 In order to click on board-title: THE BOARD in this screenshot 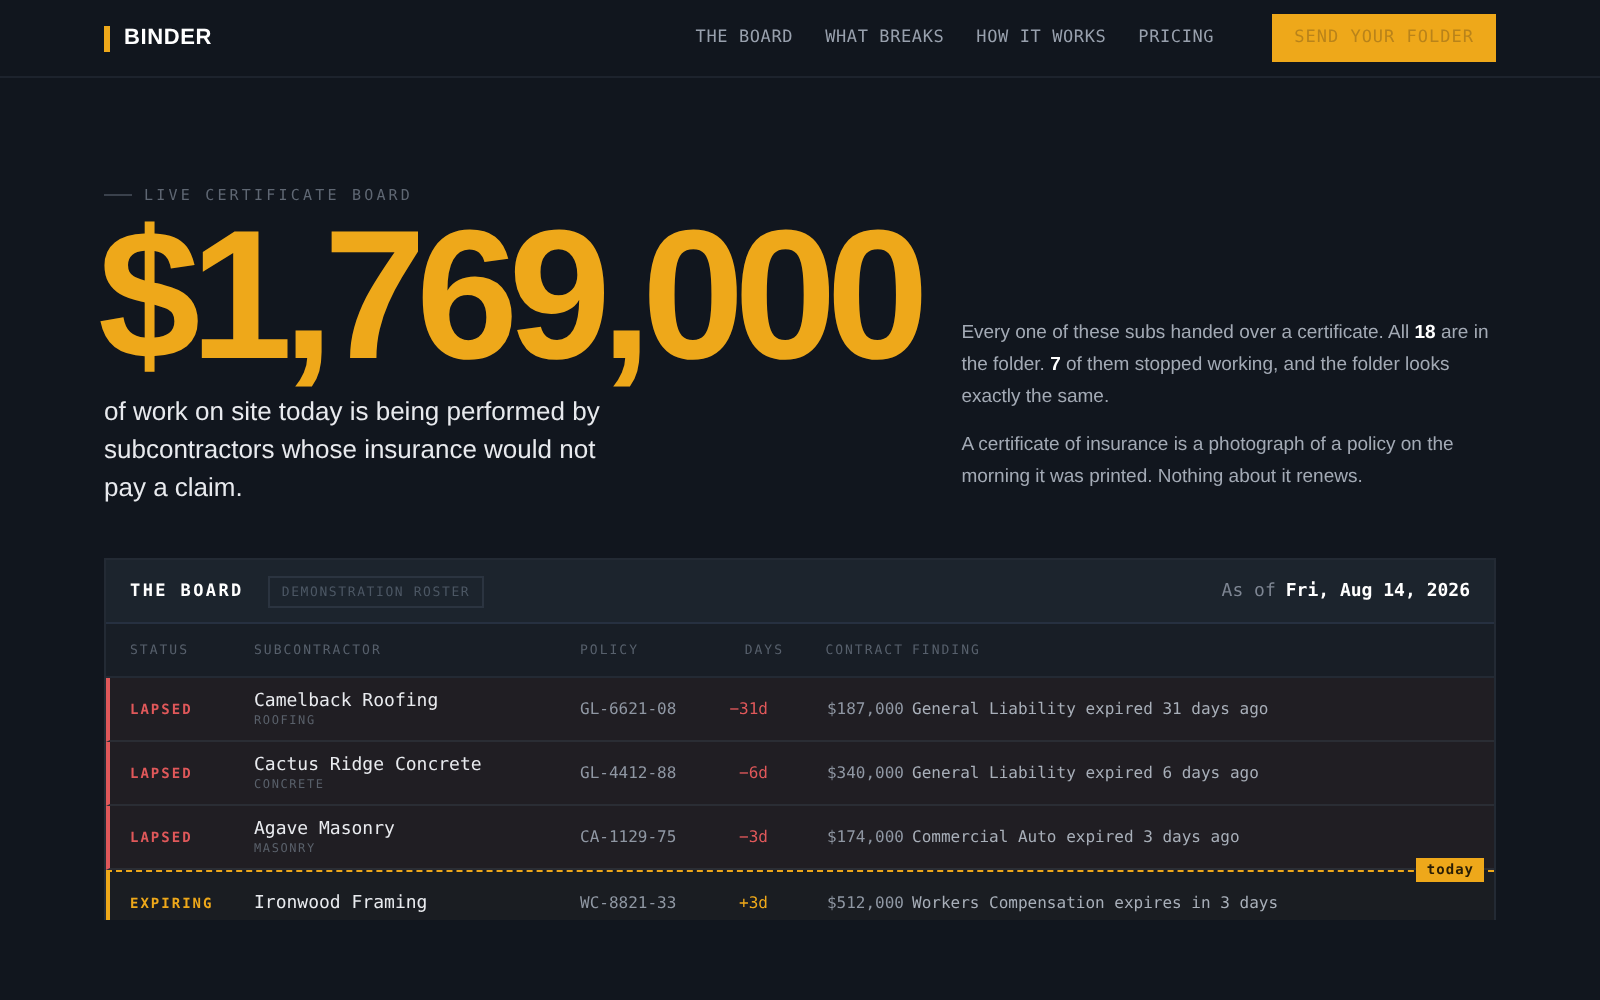, I will do `click(187, 591)`.